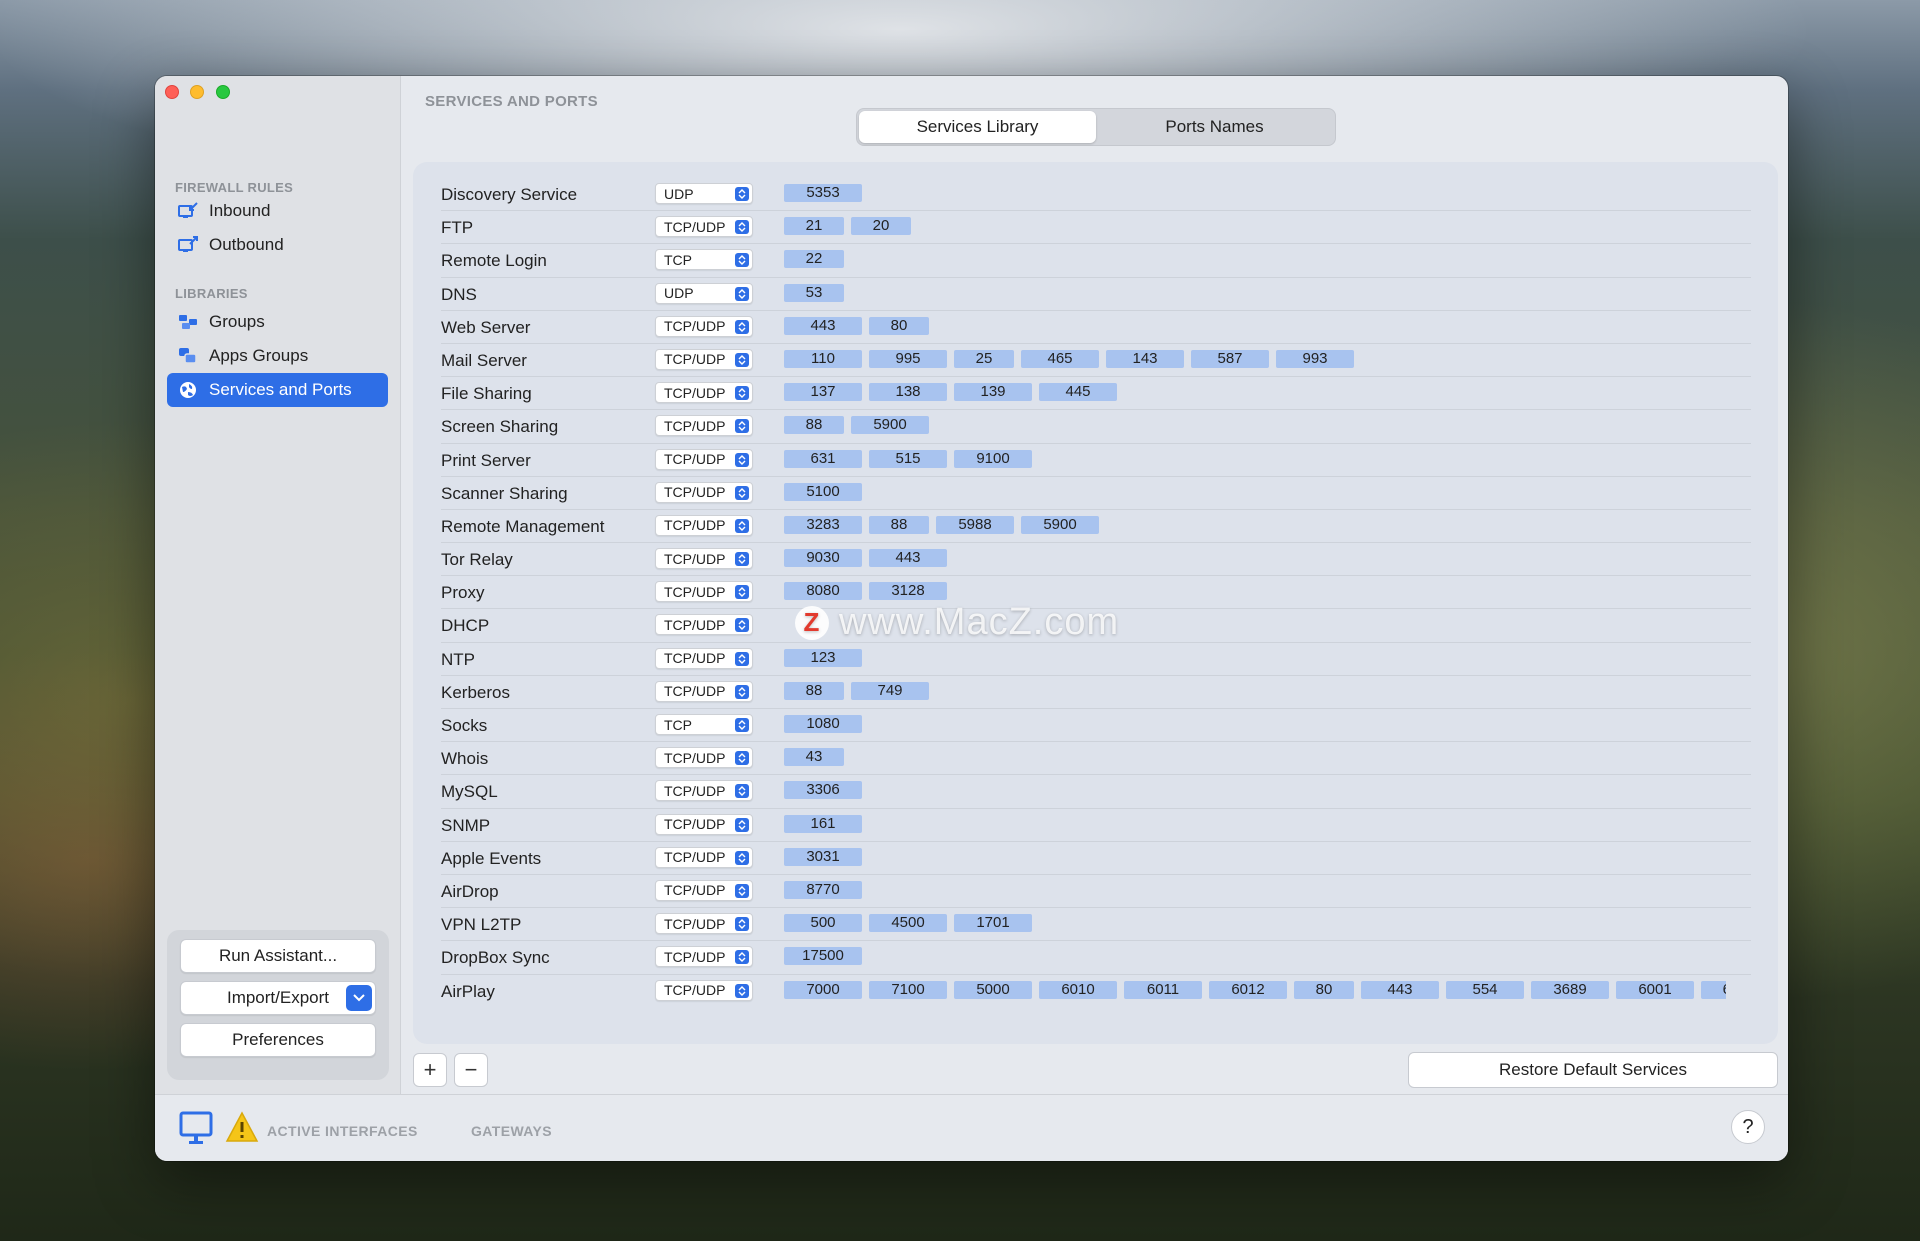 The height and width of the screenshot is (1241, 1920). I want to click on sidebar-item-inbound: Inbound, so click(277, 211).